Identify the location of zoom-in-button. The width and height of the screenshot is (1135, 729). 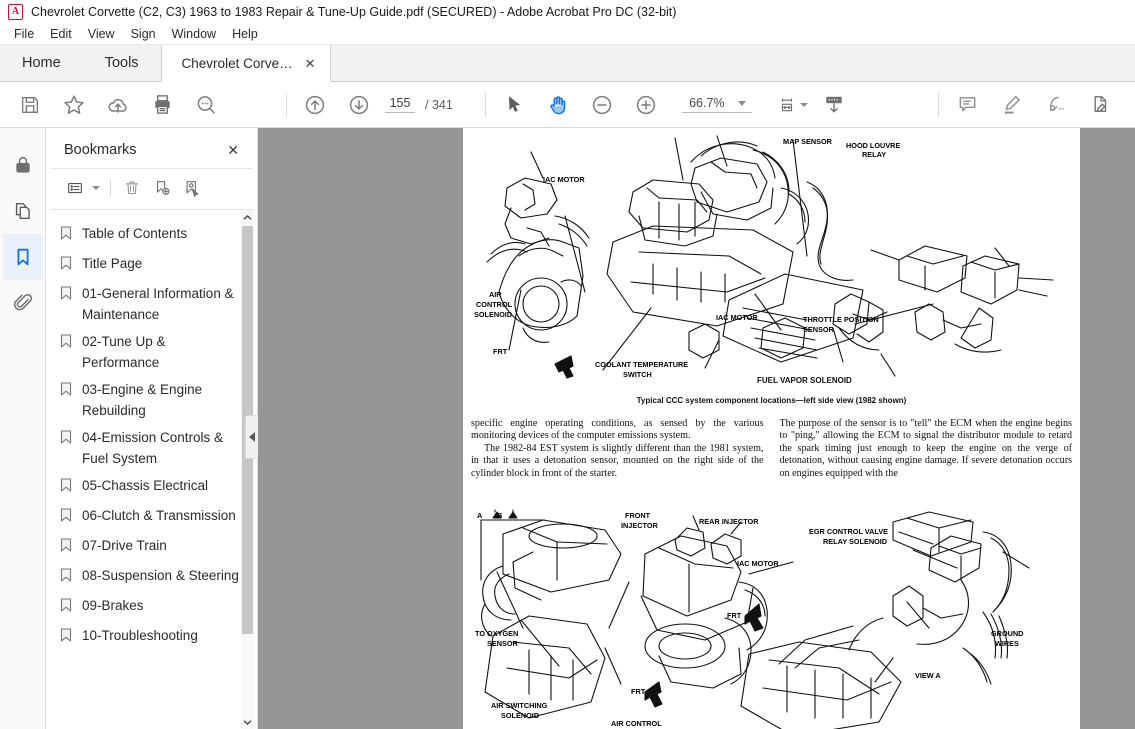
(646, 105).